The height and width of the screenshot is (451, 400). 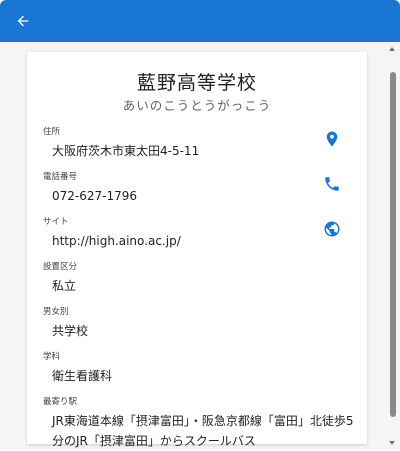 What do you see at coordinates (203, 323) in the screenshot?
I see `gender-row: 男女別 共学校` at bounding box center [203, 323].